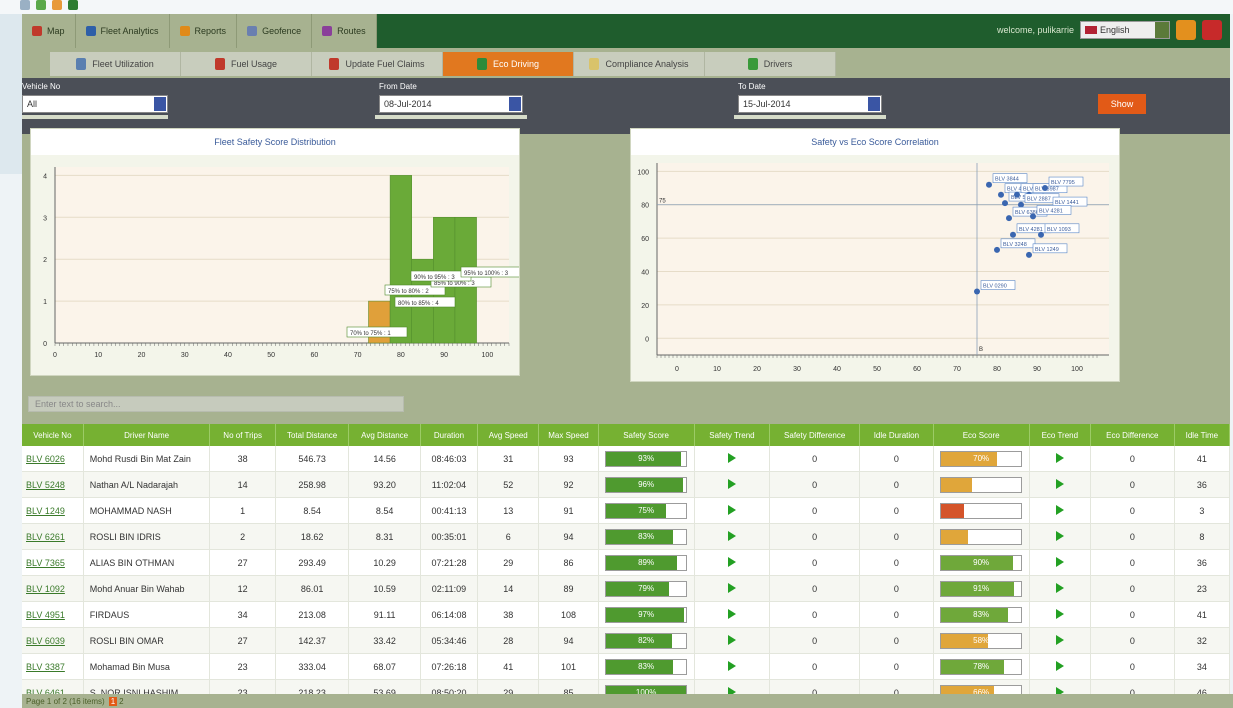  What do you see at coordinates (1202, 666) in the screenshot?
I see `idle-time-cell: 34` at bounding box center [1202, 666].